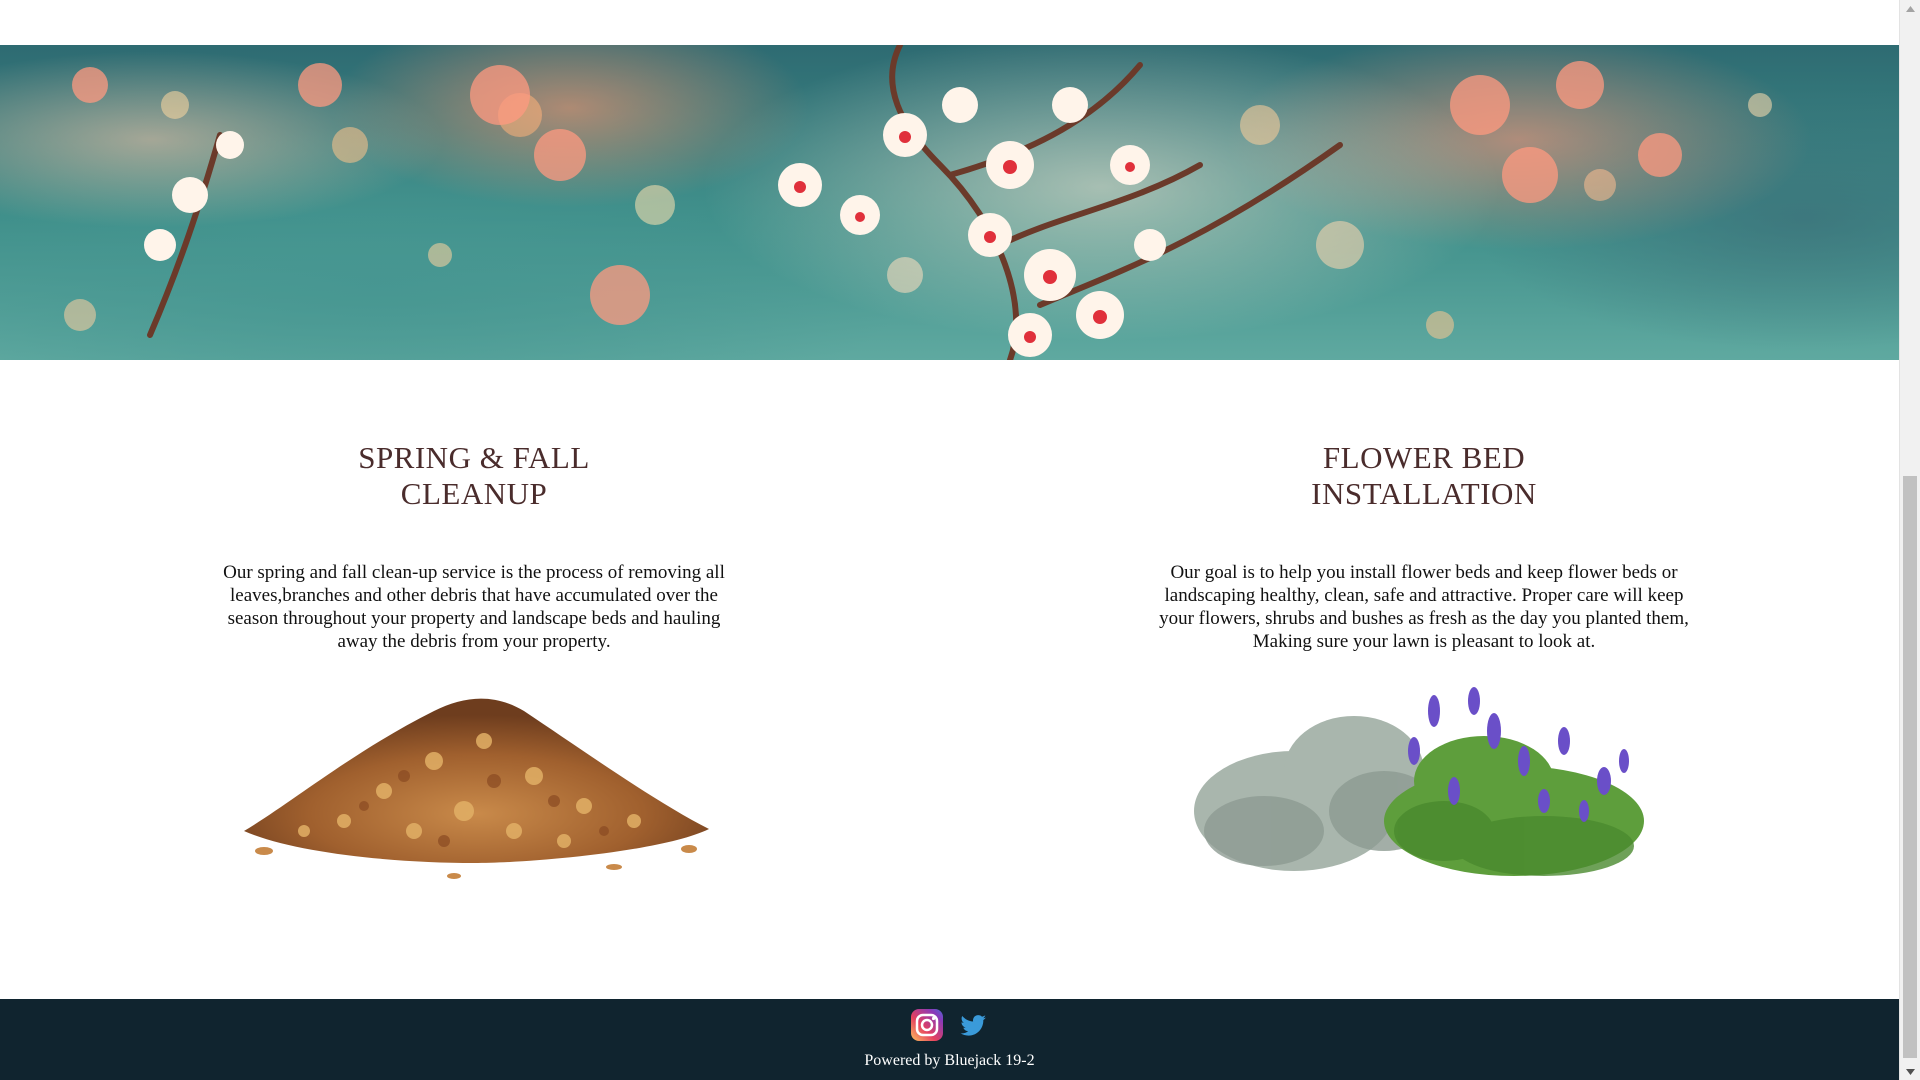 This screenshot has height=1080, width=1920. I want to click on vertical-scrollbar, so click(1909, 540).